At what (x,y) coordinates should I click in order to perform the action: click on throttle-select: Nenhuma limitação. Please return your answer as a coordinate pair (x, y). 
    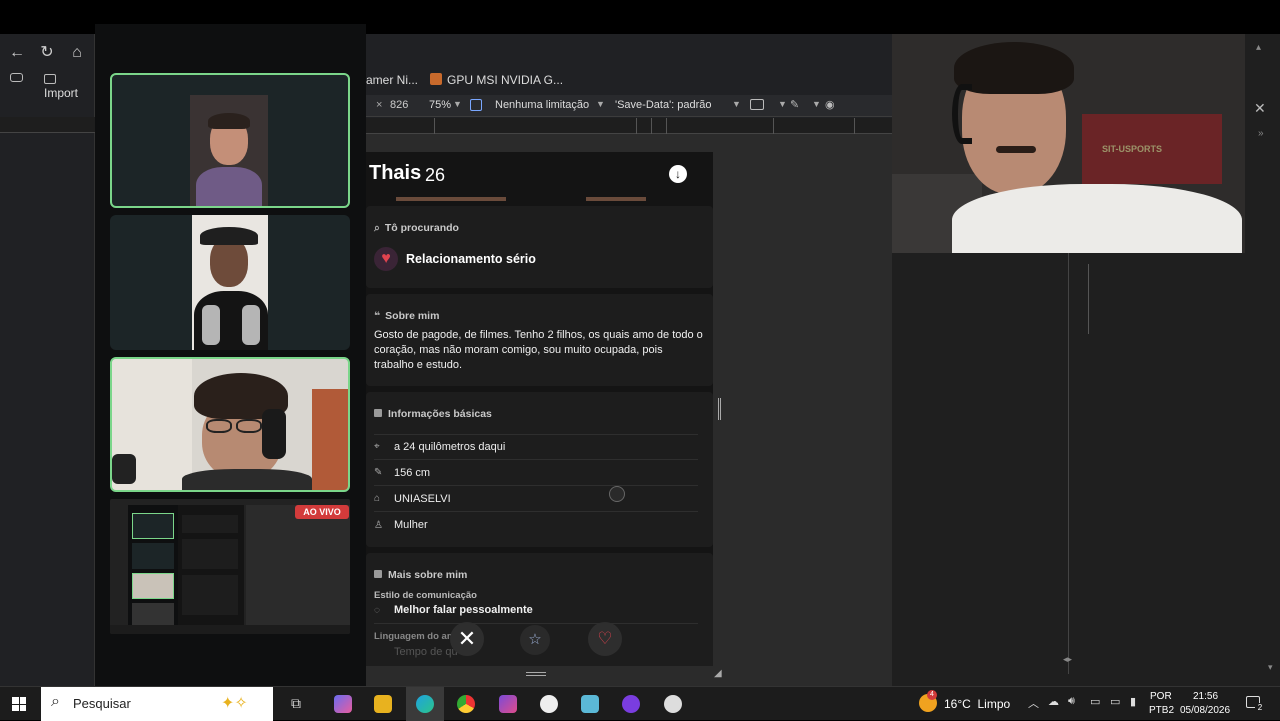
    Looking at the image, I should click on (542, 105).